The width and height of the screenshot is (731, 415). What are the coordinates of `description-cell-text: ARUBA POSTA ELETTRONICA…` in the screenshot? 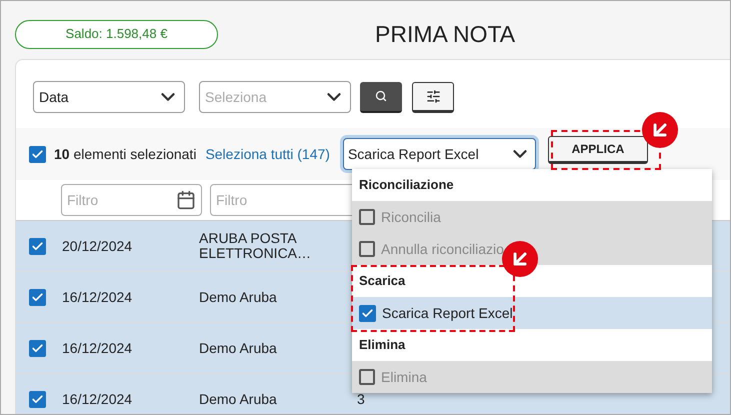 It's located at (255, 246).